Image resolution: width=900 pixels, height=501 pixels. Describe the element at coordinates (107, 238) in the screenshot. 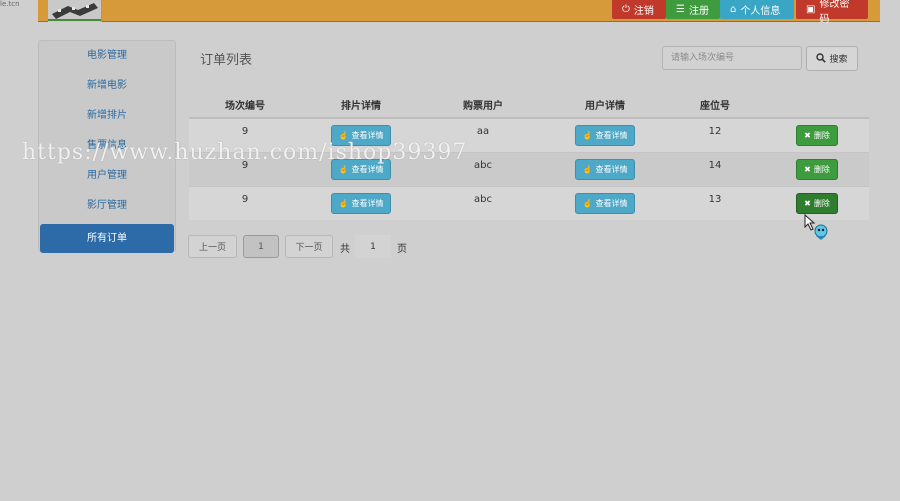

I see `sidebar-item-all-orders: 所有订单` at that location.